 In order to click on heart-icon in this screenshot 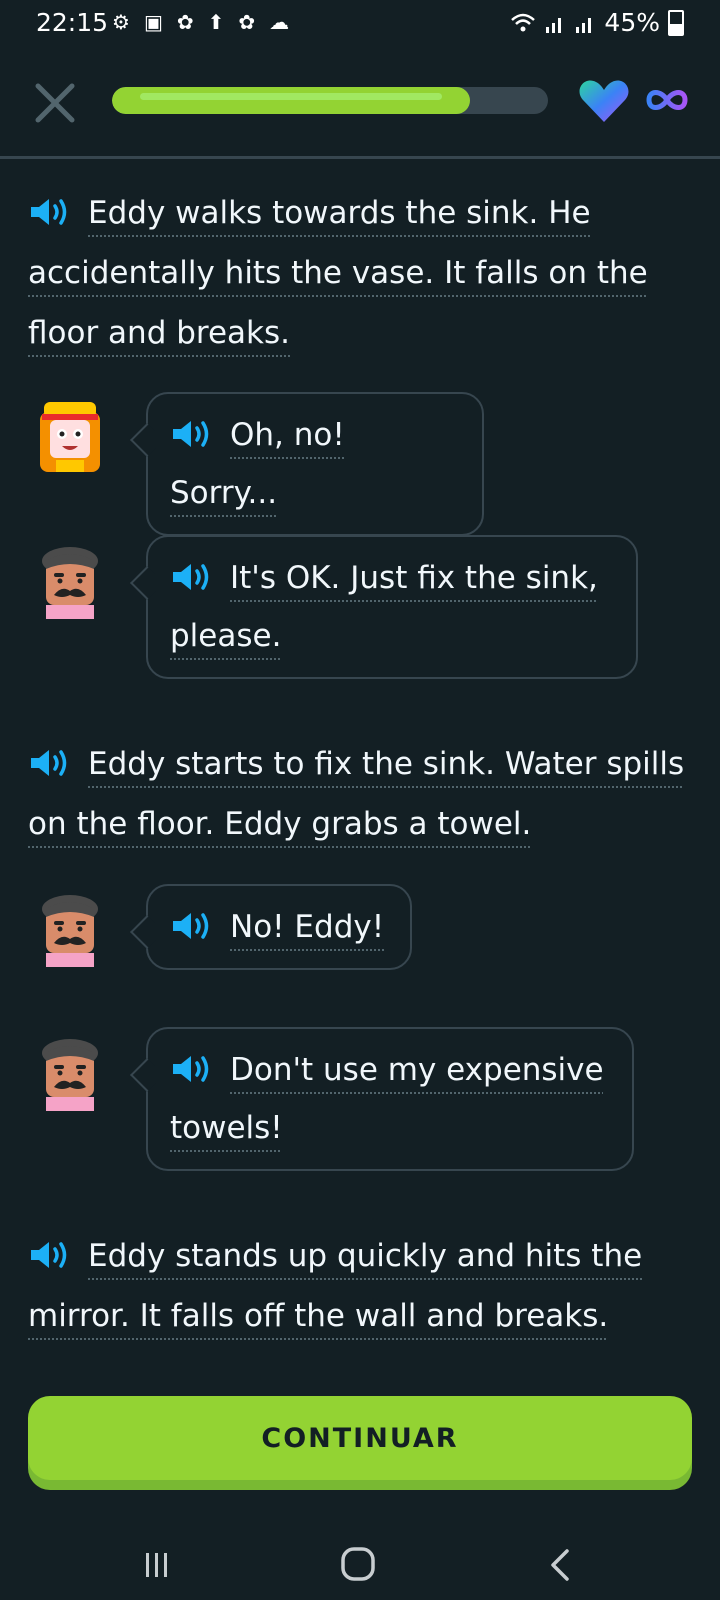, I will do `click(604, 101)`.